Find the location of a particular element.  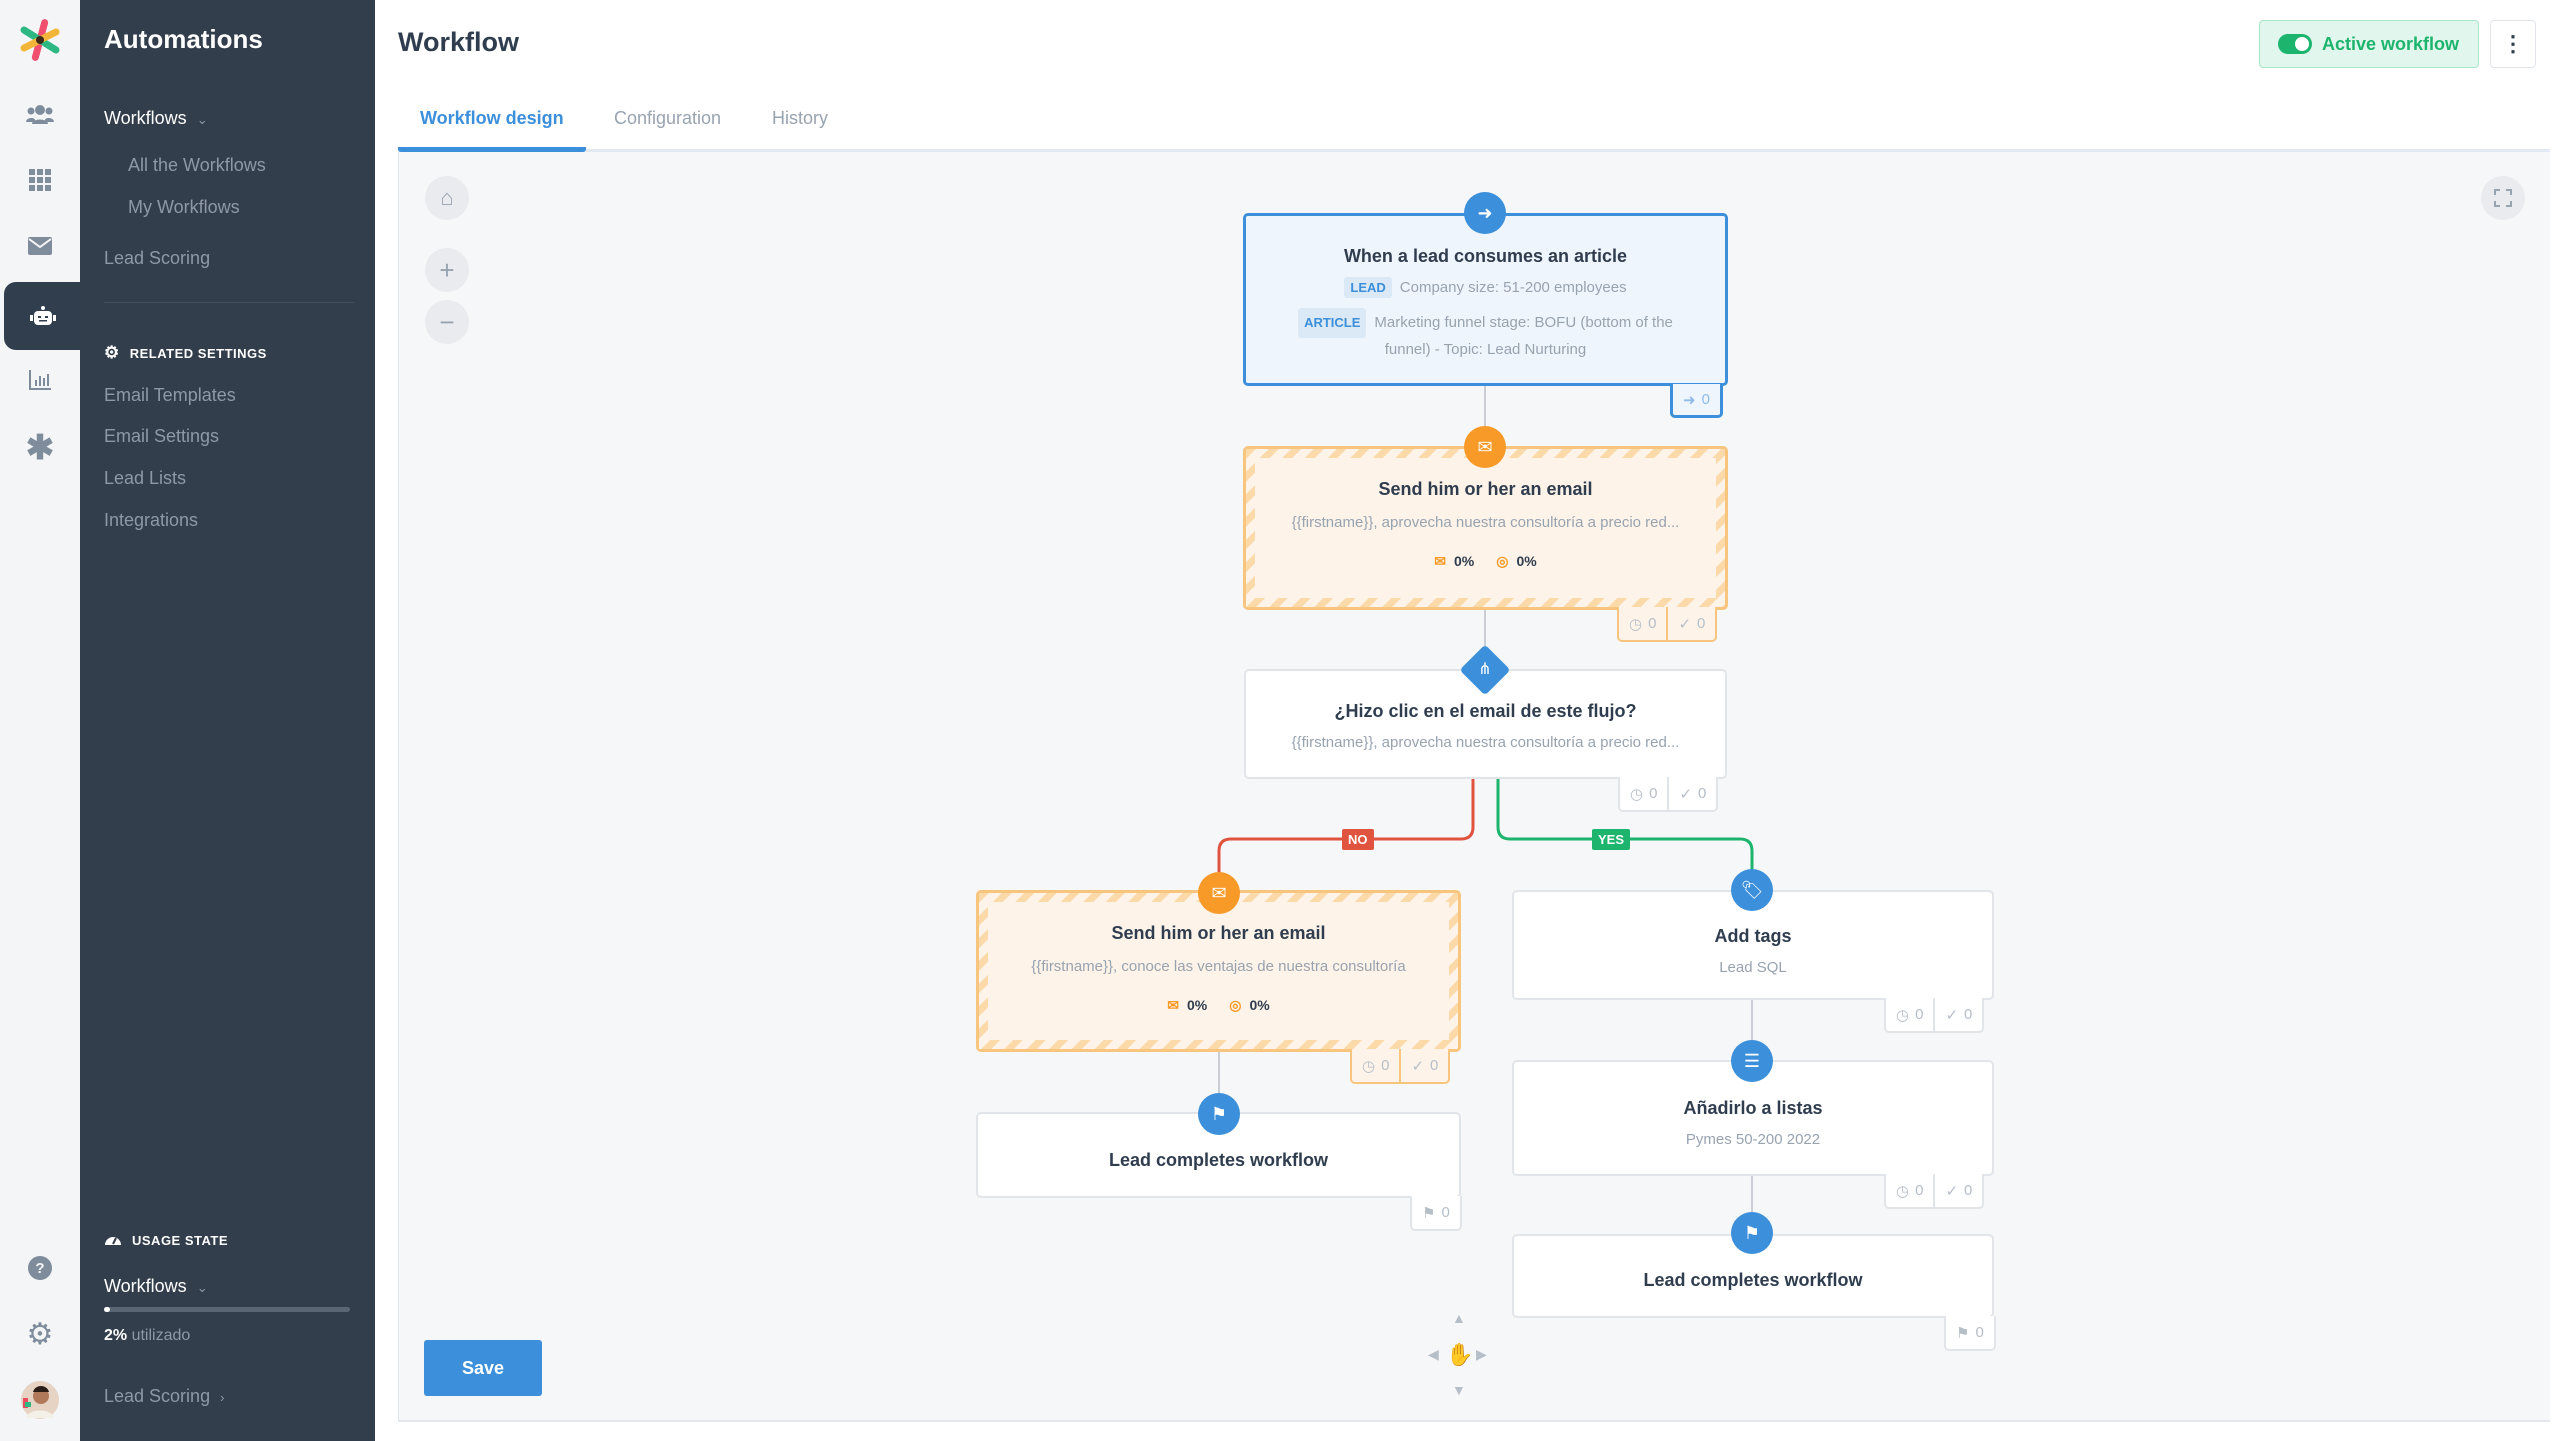

node-title: Añadirlo a listas is located at coordinates (1753, 1108).